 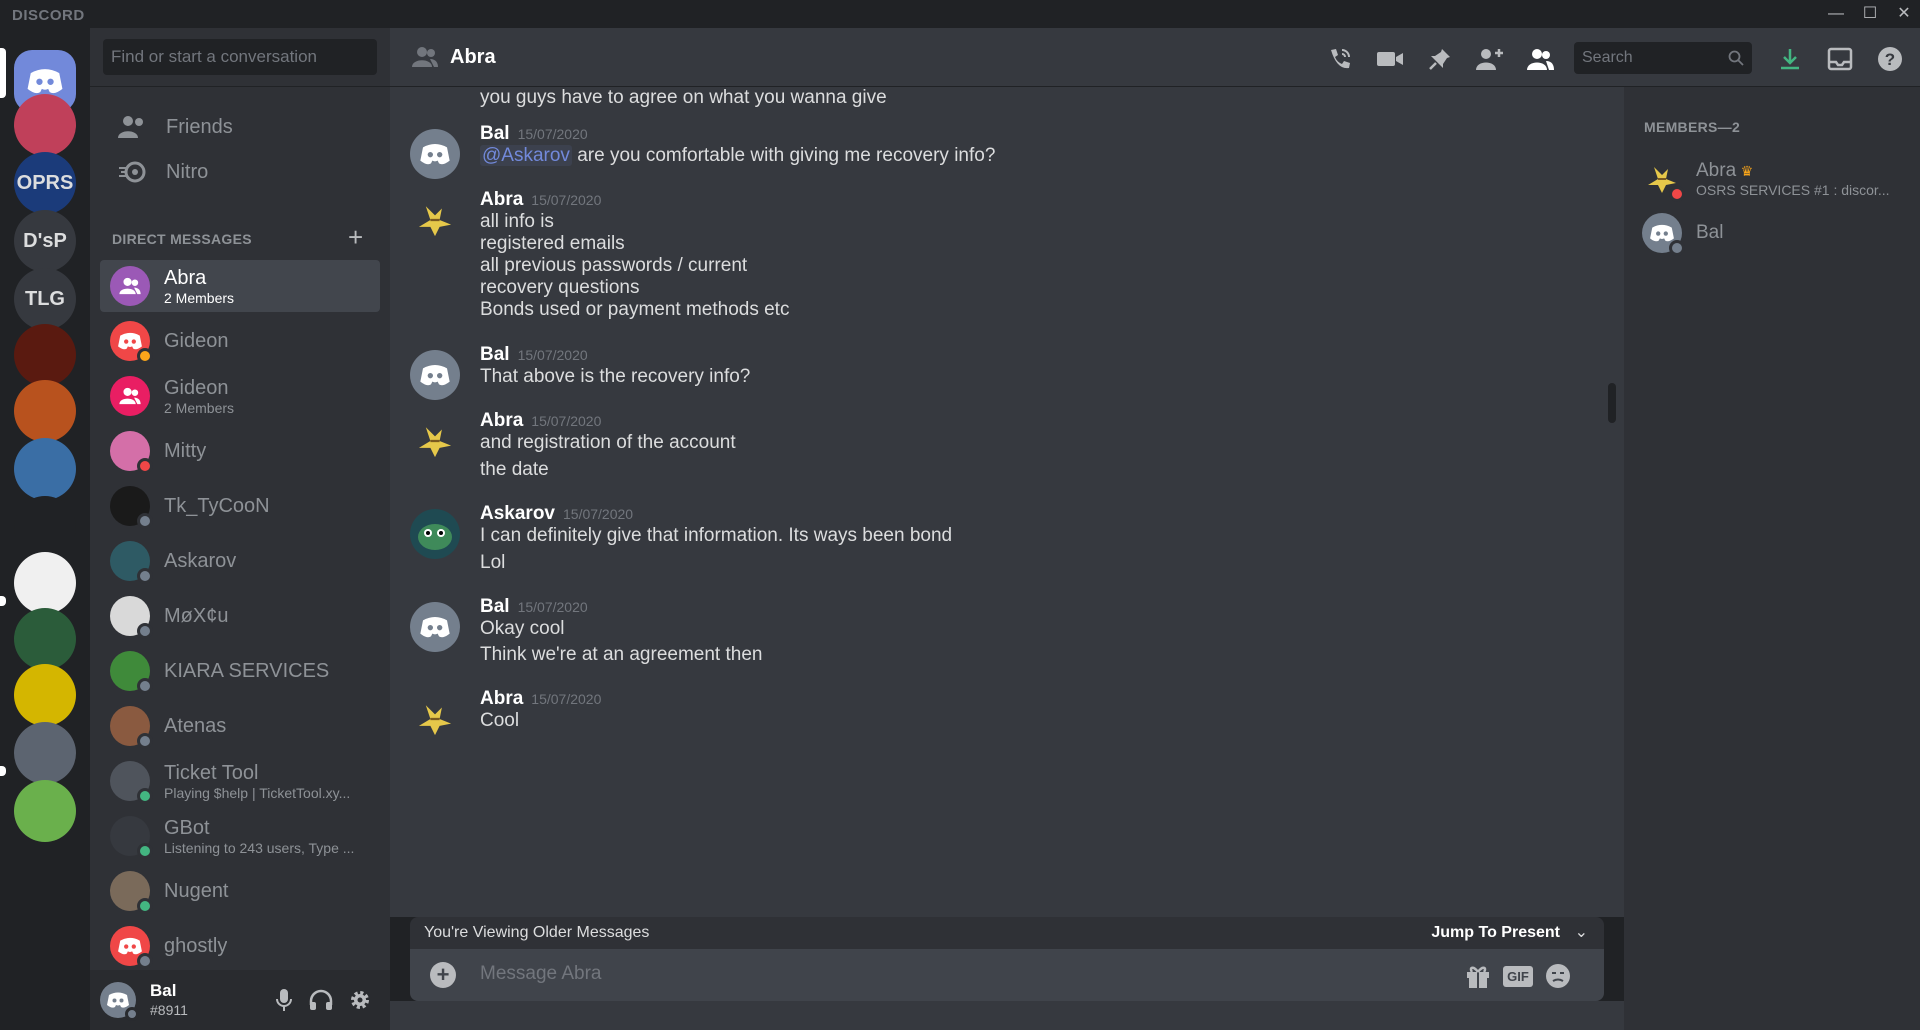 What do you see at coordinates (526, 155) in the screenshot?
I see `user-mention: @Askarov` at bounding box center [526, 155].